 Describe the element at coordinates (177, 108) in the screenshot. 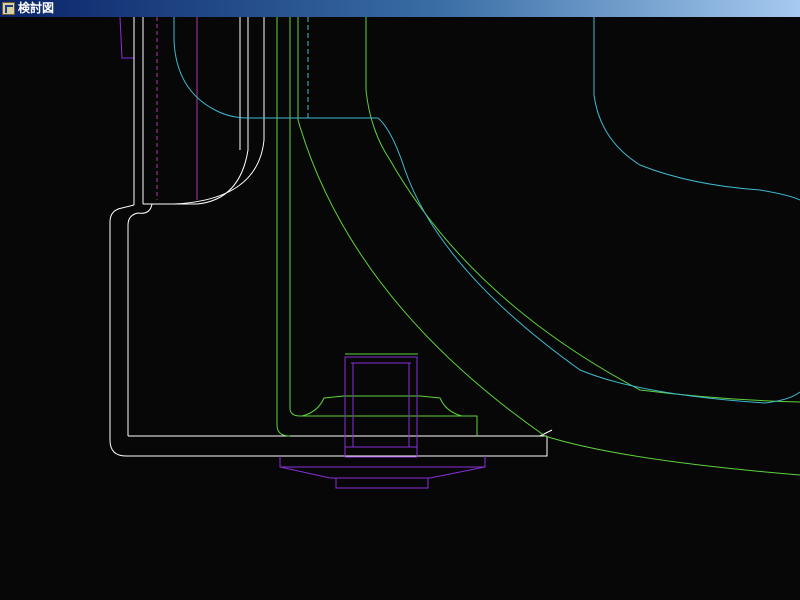

I see `magenta-guide-lines` at that location.